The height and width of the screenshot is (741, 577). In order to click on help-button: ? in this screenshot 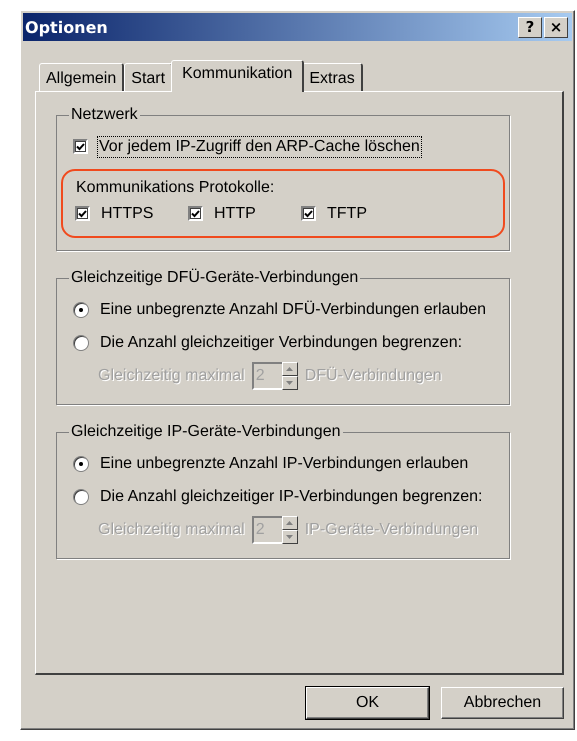, I will do `click(530, 27)`.